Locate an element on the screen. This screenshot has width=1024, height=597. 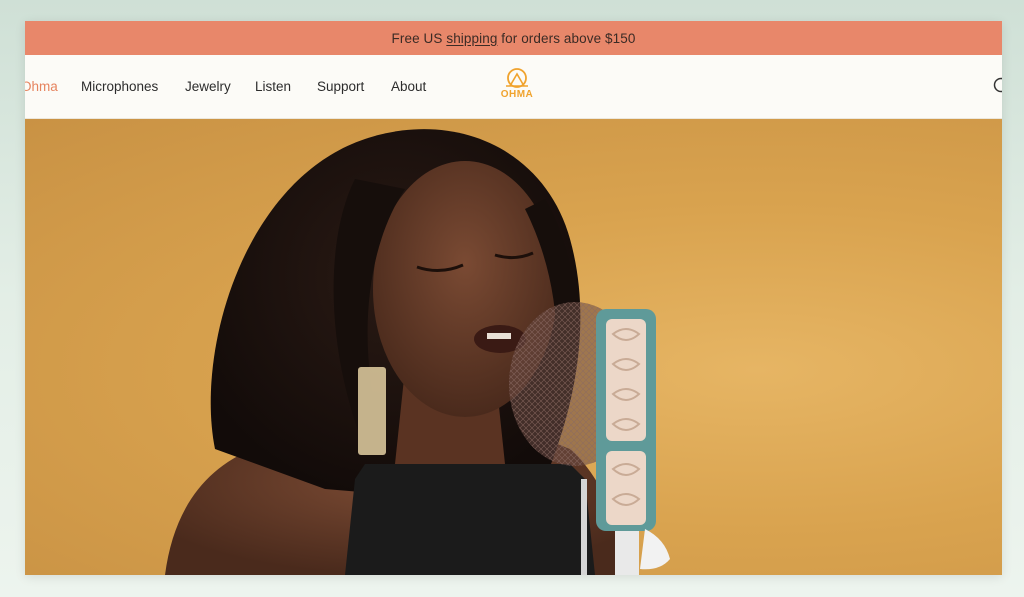
nav-item-label: Ohma is located at coordinates (41, 86).